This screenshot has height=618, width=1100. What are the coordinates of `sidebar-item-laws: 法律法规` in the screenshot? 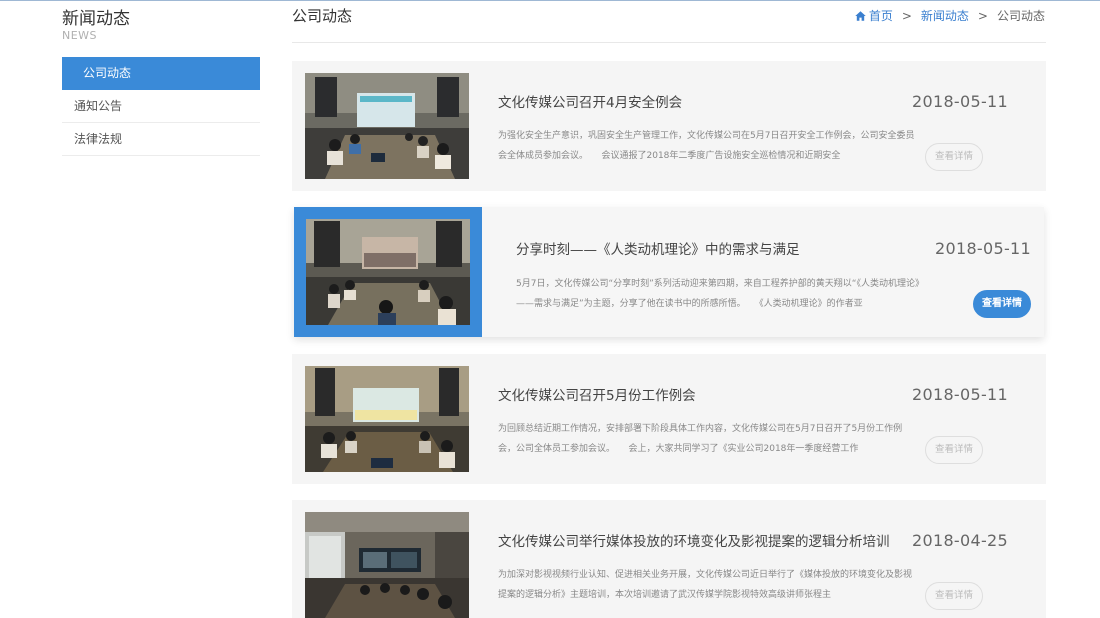 It's located at (161, 139).